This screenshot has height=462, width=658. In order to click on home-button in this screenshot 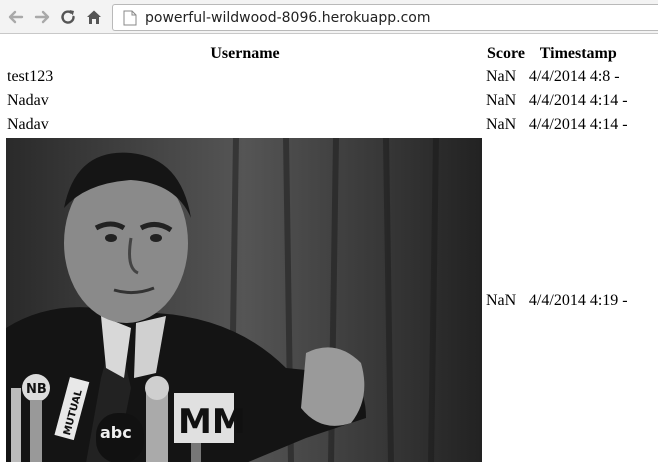, I will do `click(94, 17)`.